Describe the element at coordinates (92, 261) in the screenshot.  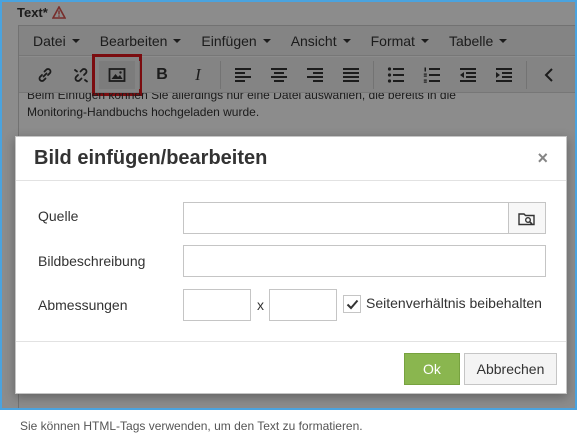
I see `description-label: Bildbeschreibung` at that location.